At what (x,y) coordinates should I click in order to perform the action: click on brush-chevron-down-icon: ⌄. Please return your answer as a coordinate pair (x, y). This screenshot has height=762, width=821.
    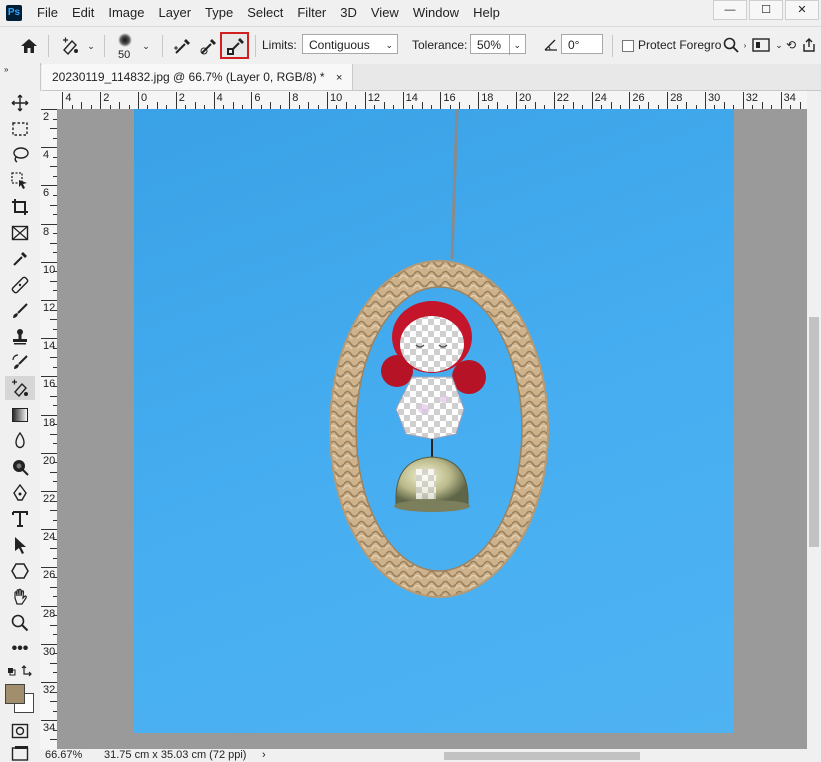
    Looking at the image, I should click on (146, 46).